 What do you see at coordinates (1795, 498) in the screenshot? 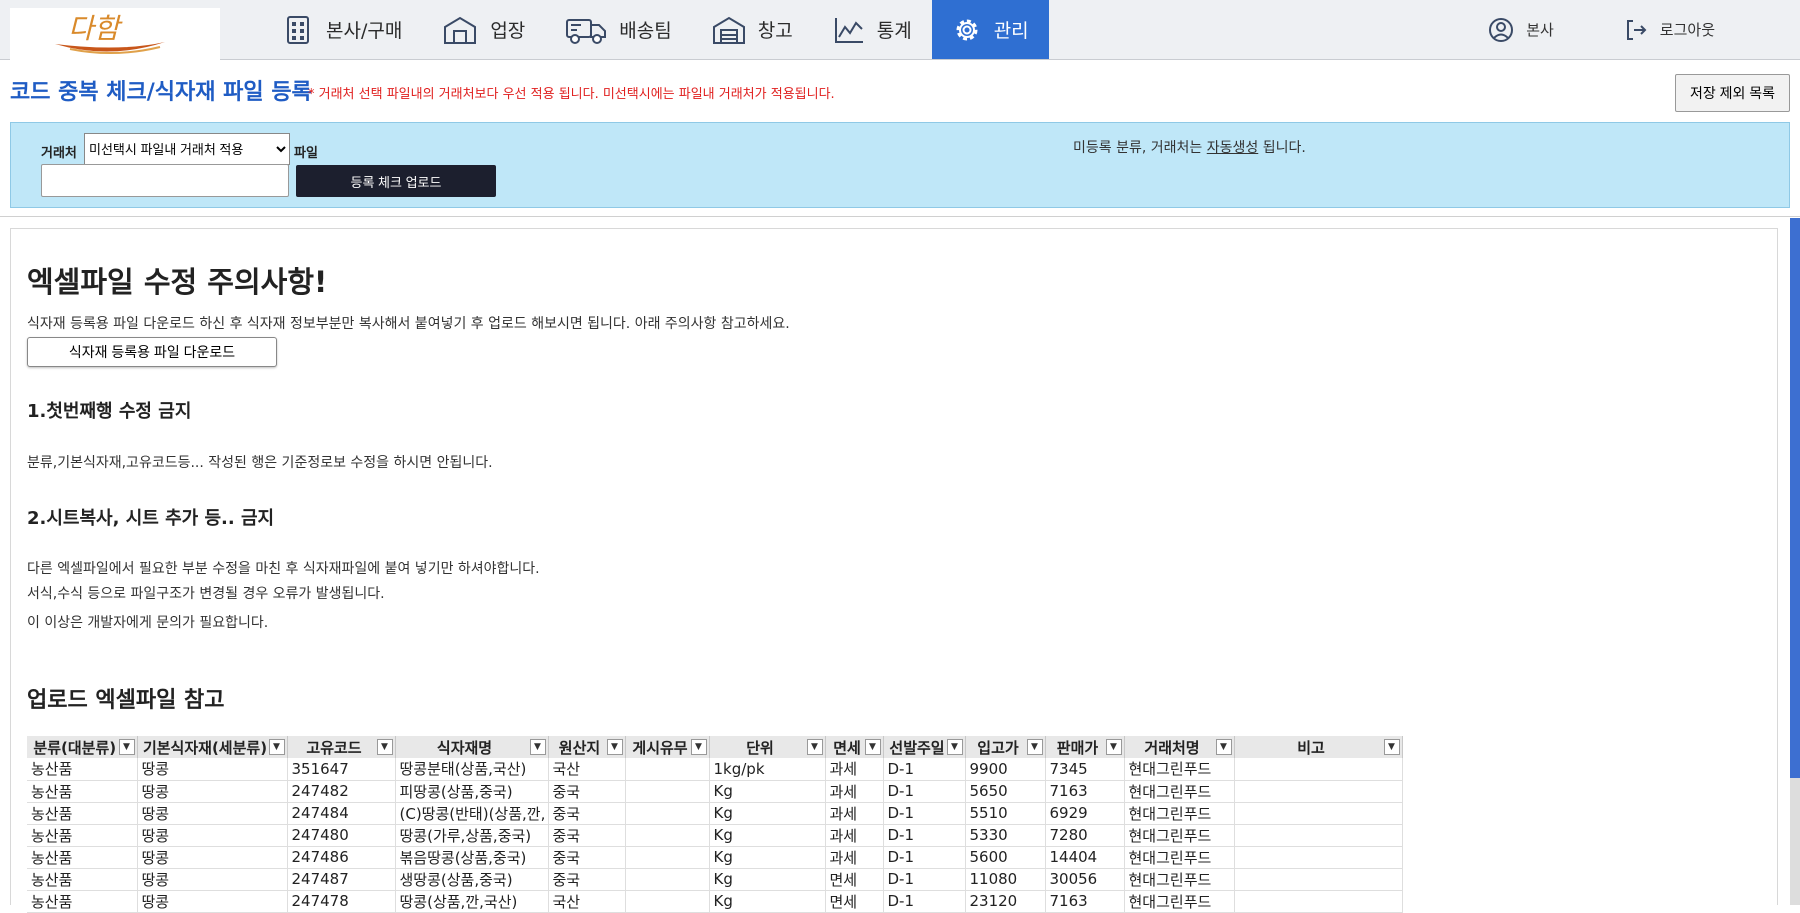
I see `scrollbar-thumb` at bounding box center [1795, 498].